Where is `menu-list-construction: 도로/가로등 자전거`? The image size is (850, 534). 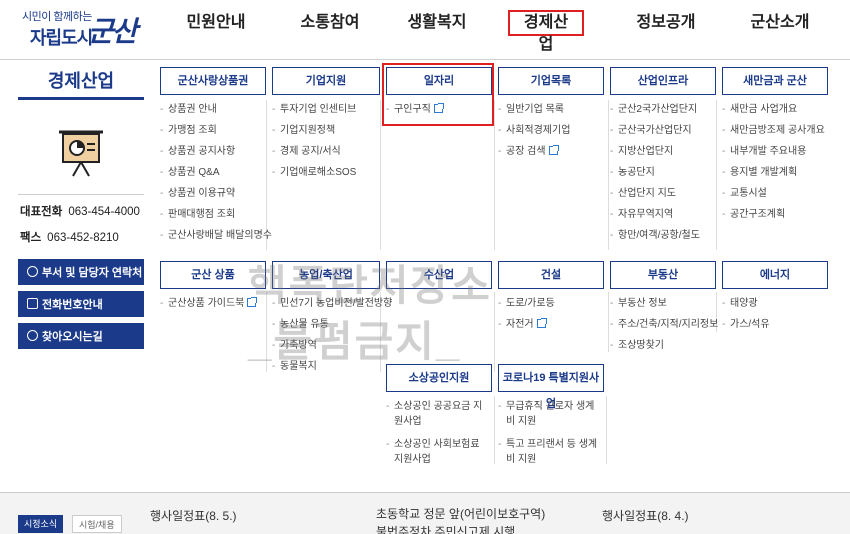
menu-list-construction: 도로/가로등 자전거 is located at coordinates (551, 314).